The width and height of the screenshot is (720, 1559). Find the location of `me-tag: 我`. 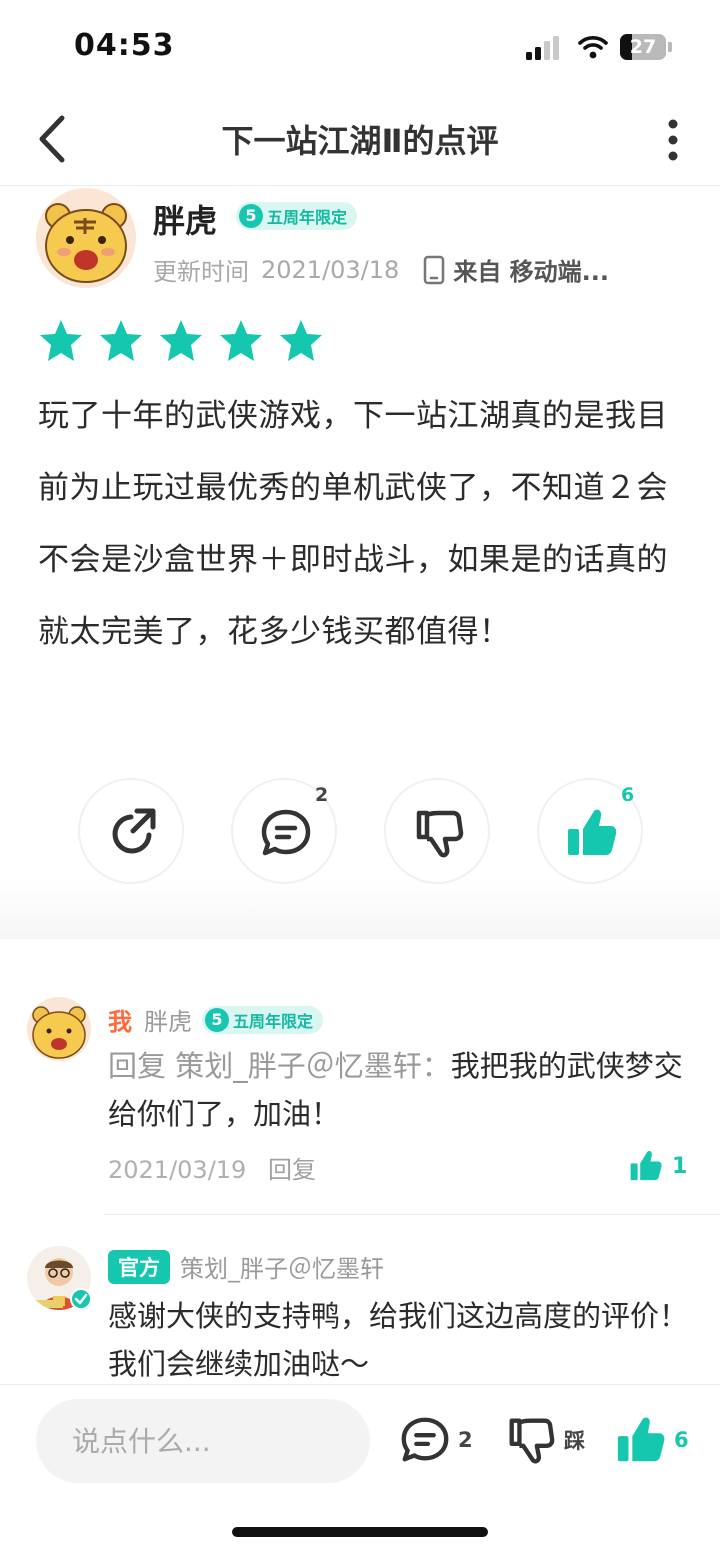

me-tag: 我 is located at coordinates (120, 1022).